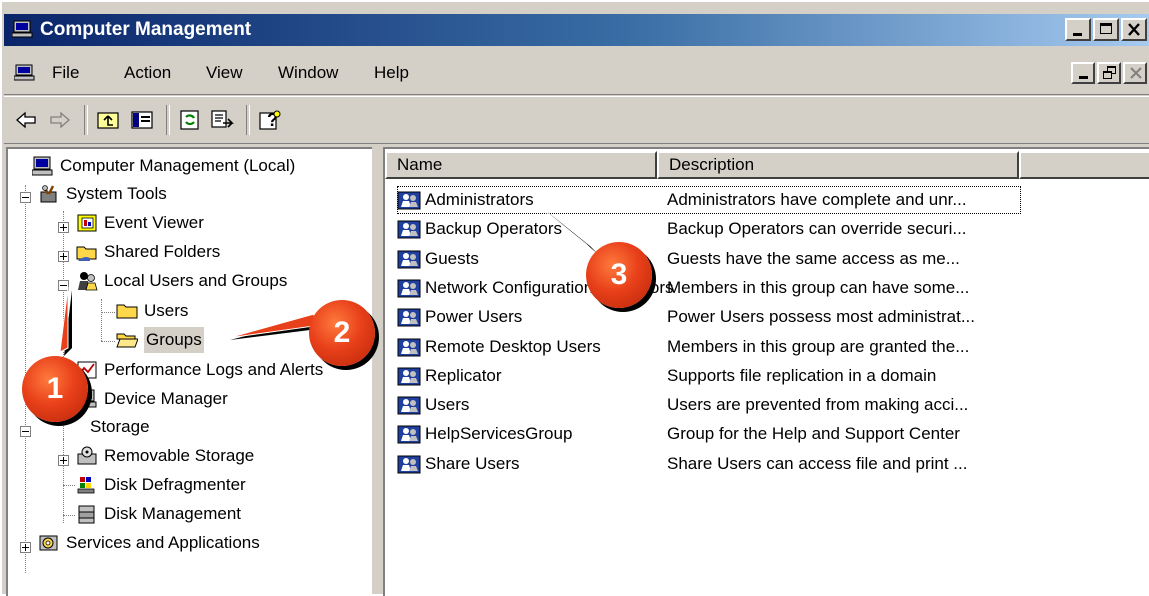 The height and width of the screenshot is (596, 1149). What do you see at coordinates (328, 281) in the screenshot?
I see `annotation-layer` at bounding box center [328, 281].